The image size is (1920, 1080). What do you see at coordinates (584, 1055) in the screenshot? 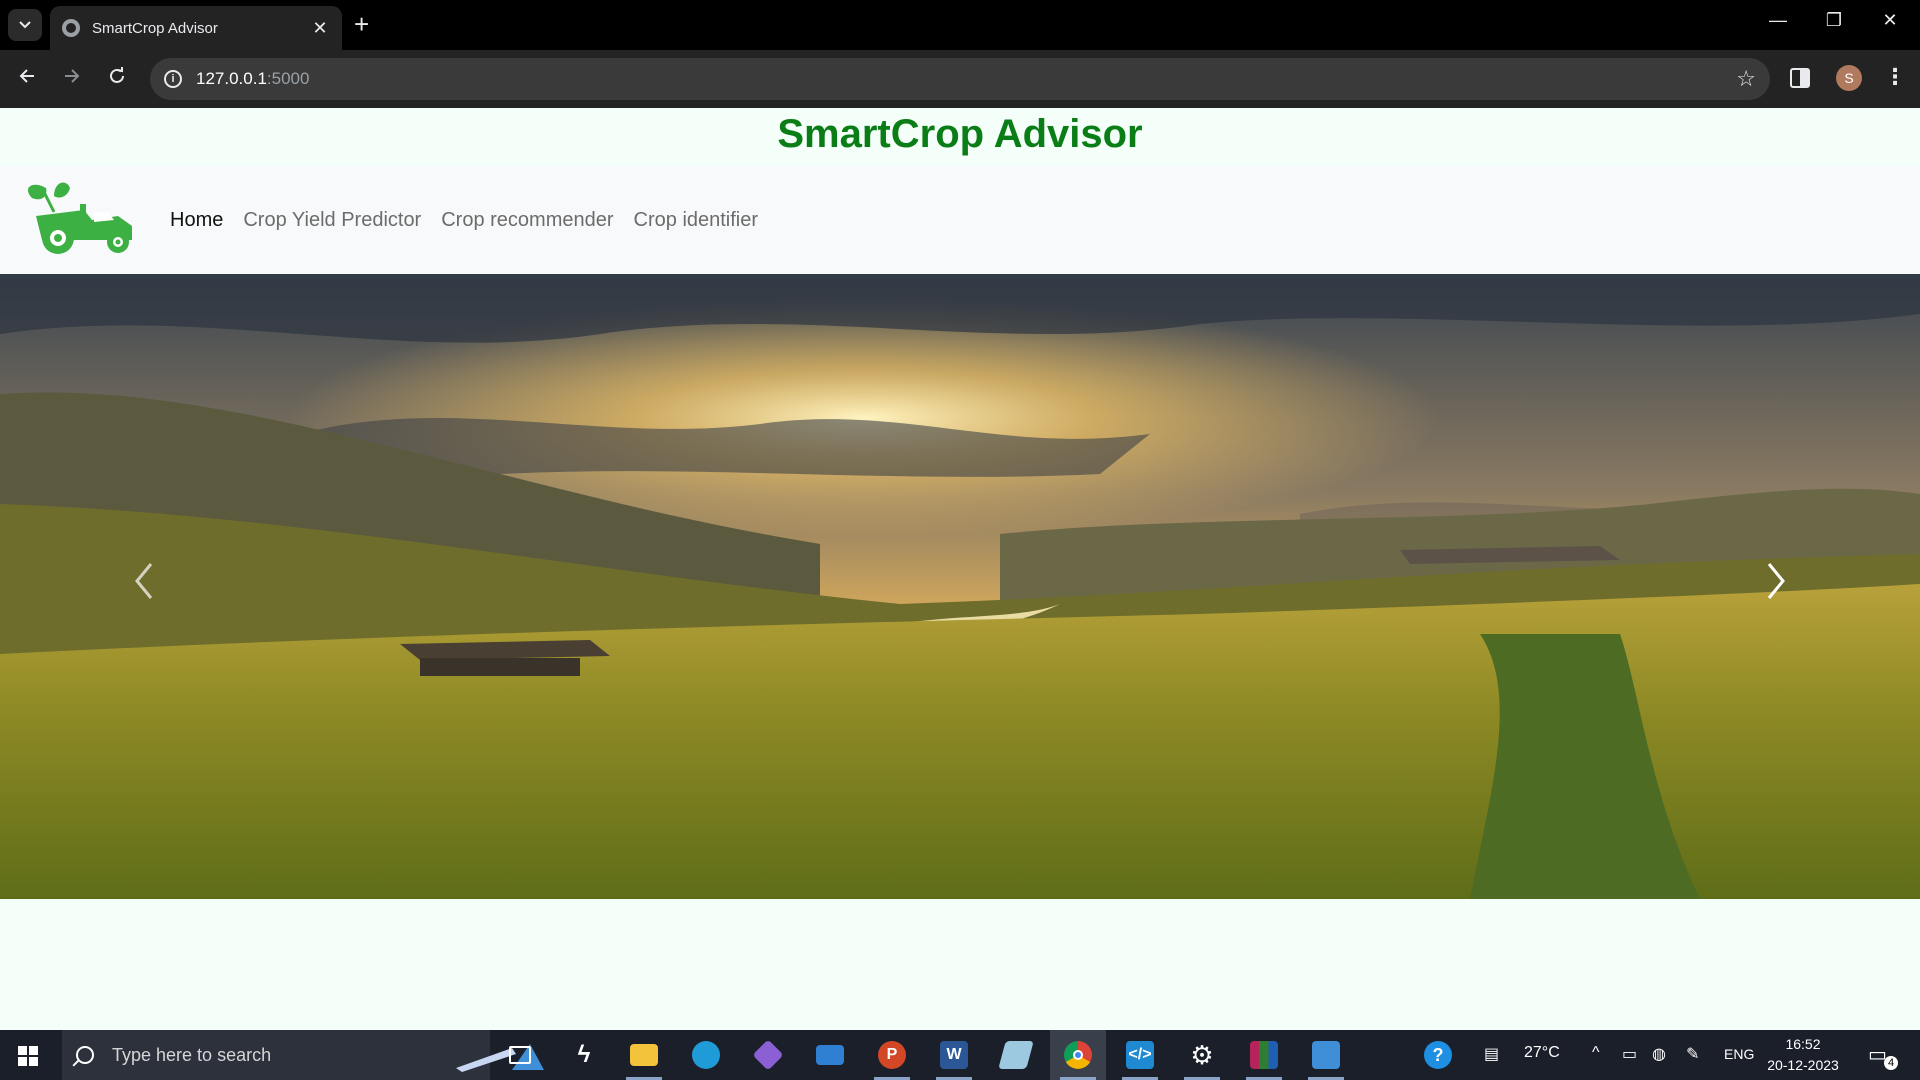
I see `app-s-icon: ϟ` at bounding box center [584, 1055].